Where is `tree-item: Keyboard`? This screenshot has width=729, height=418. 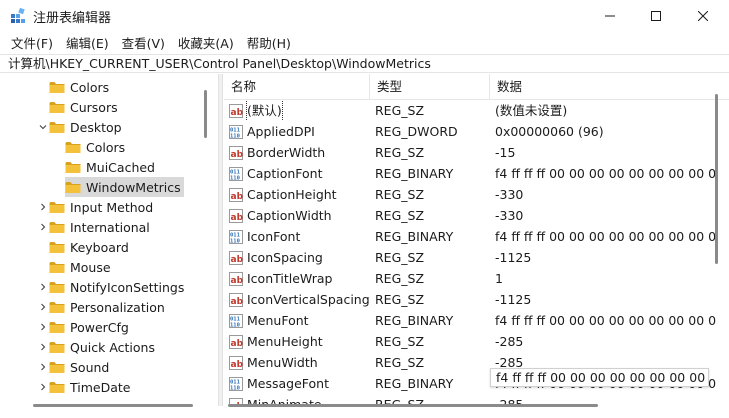 tree-item: Keyboard is located at coordinates (90, 247).